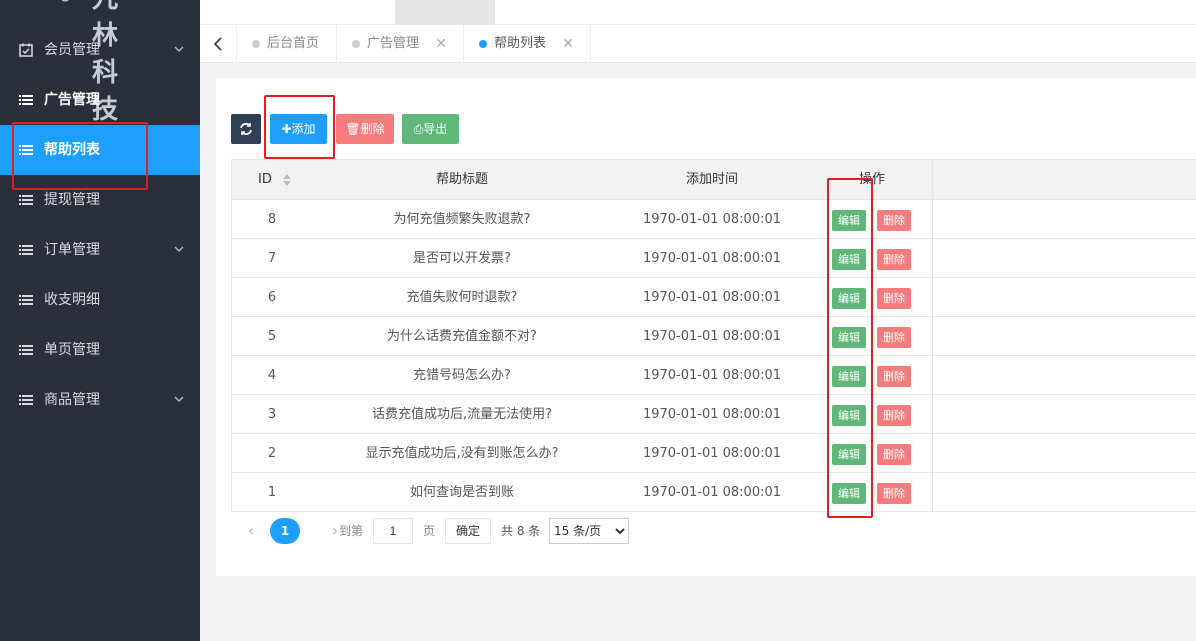 The width and height of the screenshot is (1196, 641). I want to click on sidebar-item-withdraw: 提现管理, so click(100, 200).